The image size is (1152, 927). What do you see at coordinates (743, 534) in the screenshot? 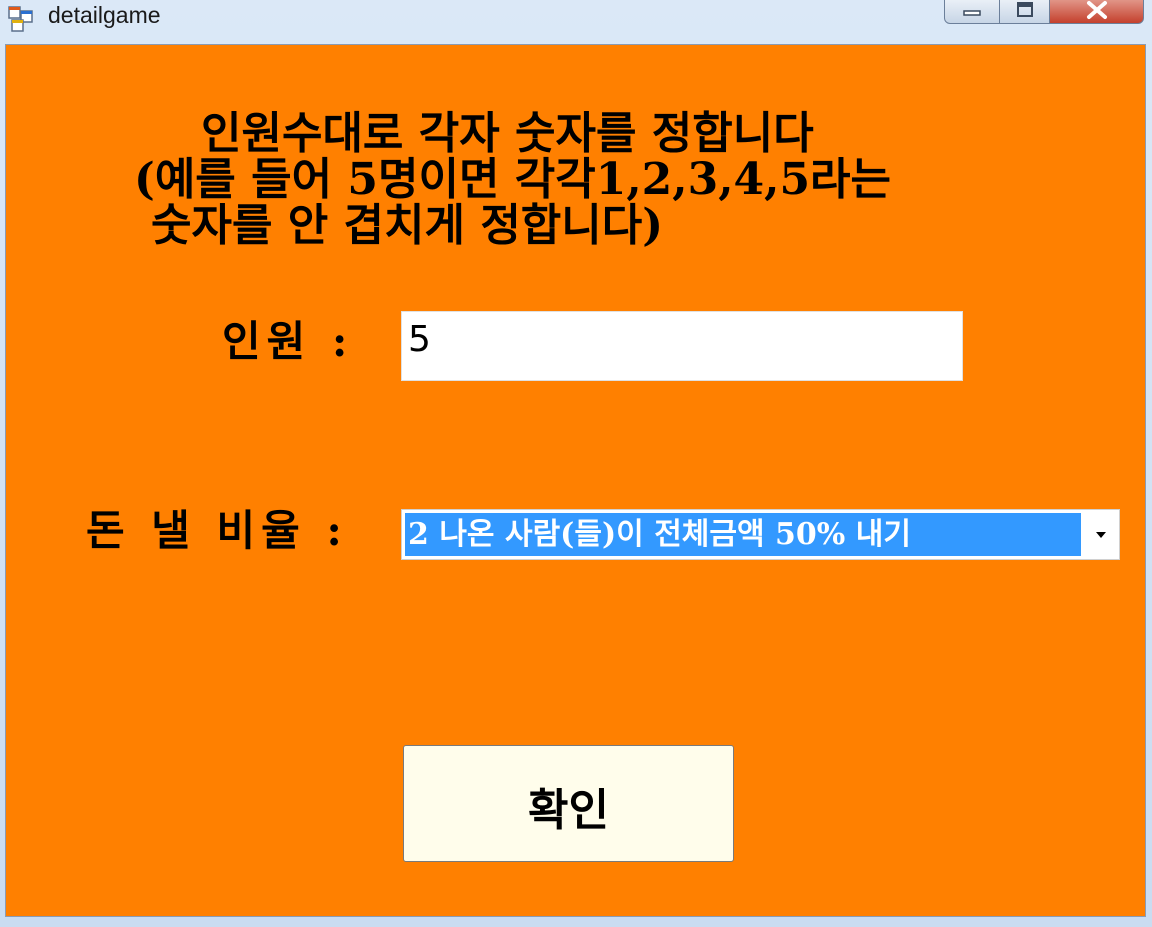
I see `payment-ratio-selected: 2 나온 사람(들)이 전체금액 50% 내기` at bounding box center [743, 534].